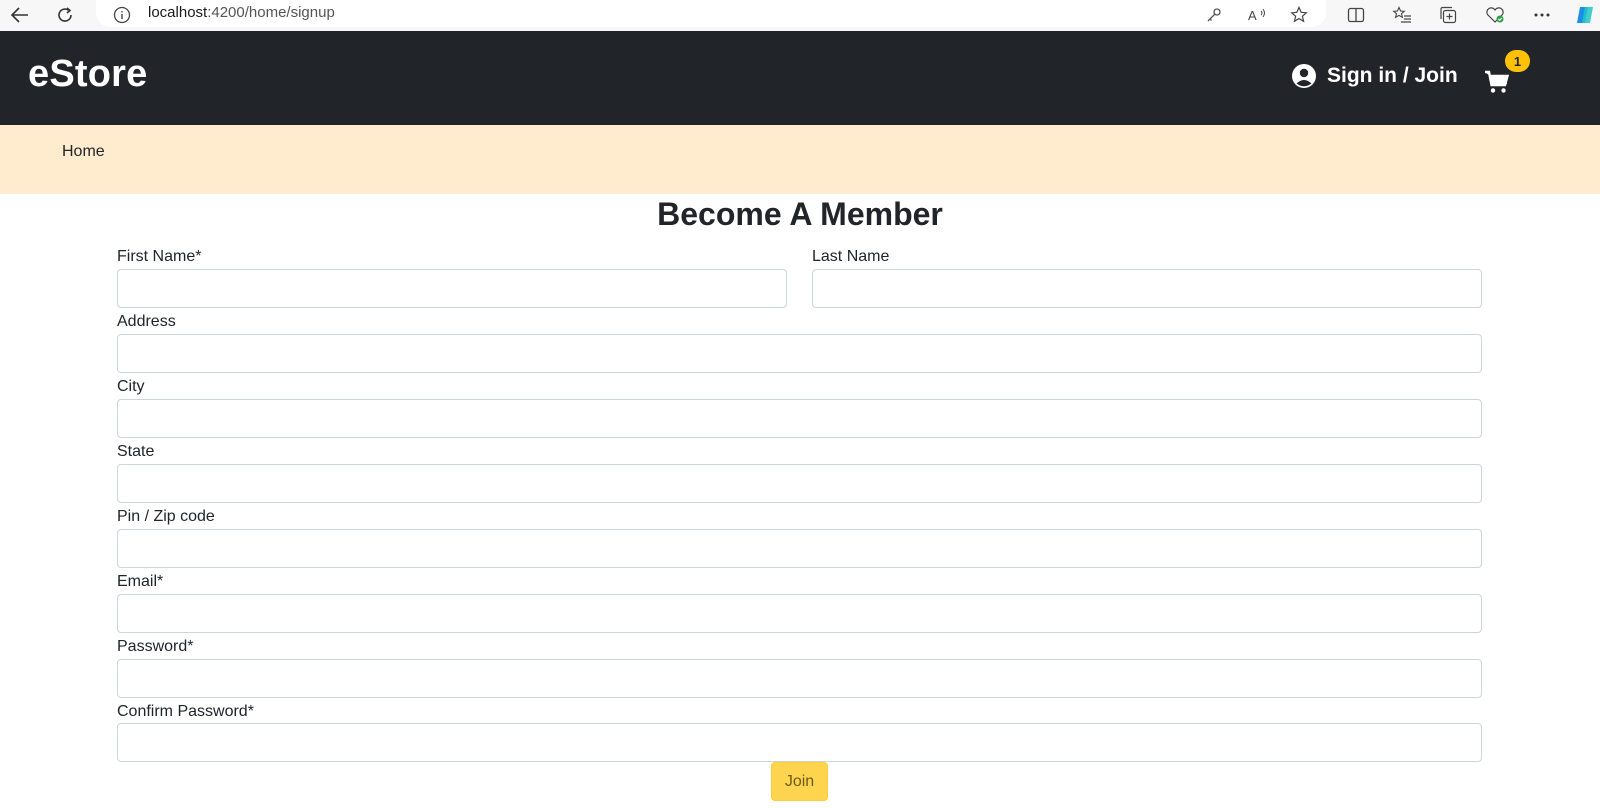 The height and width of the screenshot is (809, 1600). What do you see at coordinates (185, 711) in the screenshot?
I see `confirm-password-label: Confirm Password*` at bounding box center [185, 711].